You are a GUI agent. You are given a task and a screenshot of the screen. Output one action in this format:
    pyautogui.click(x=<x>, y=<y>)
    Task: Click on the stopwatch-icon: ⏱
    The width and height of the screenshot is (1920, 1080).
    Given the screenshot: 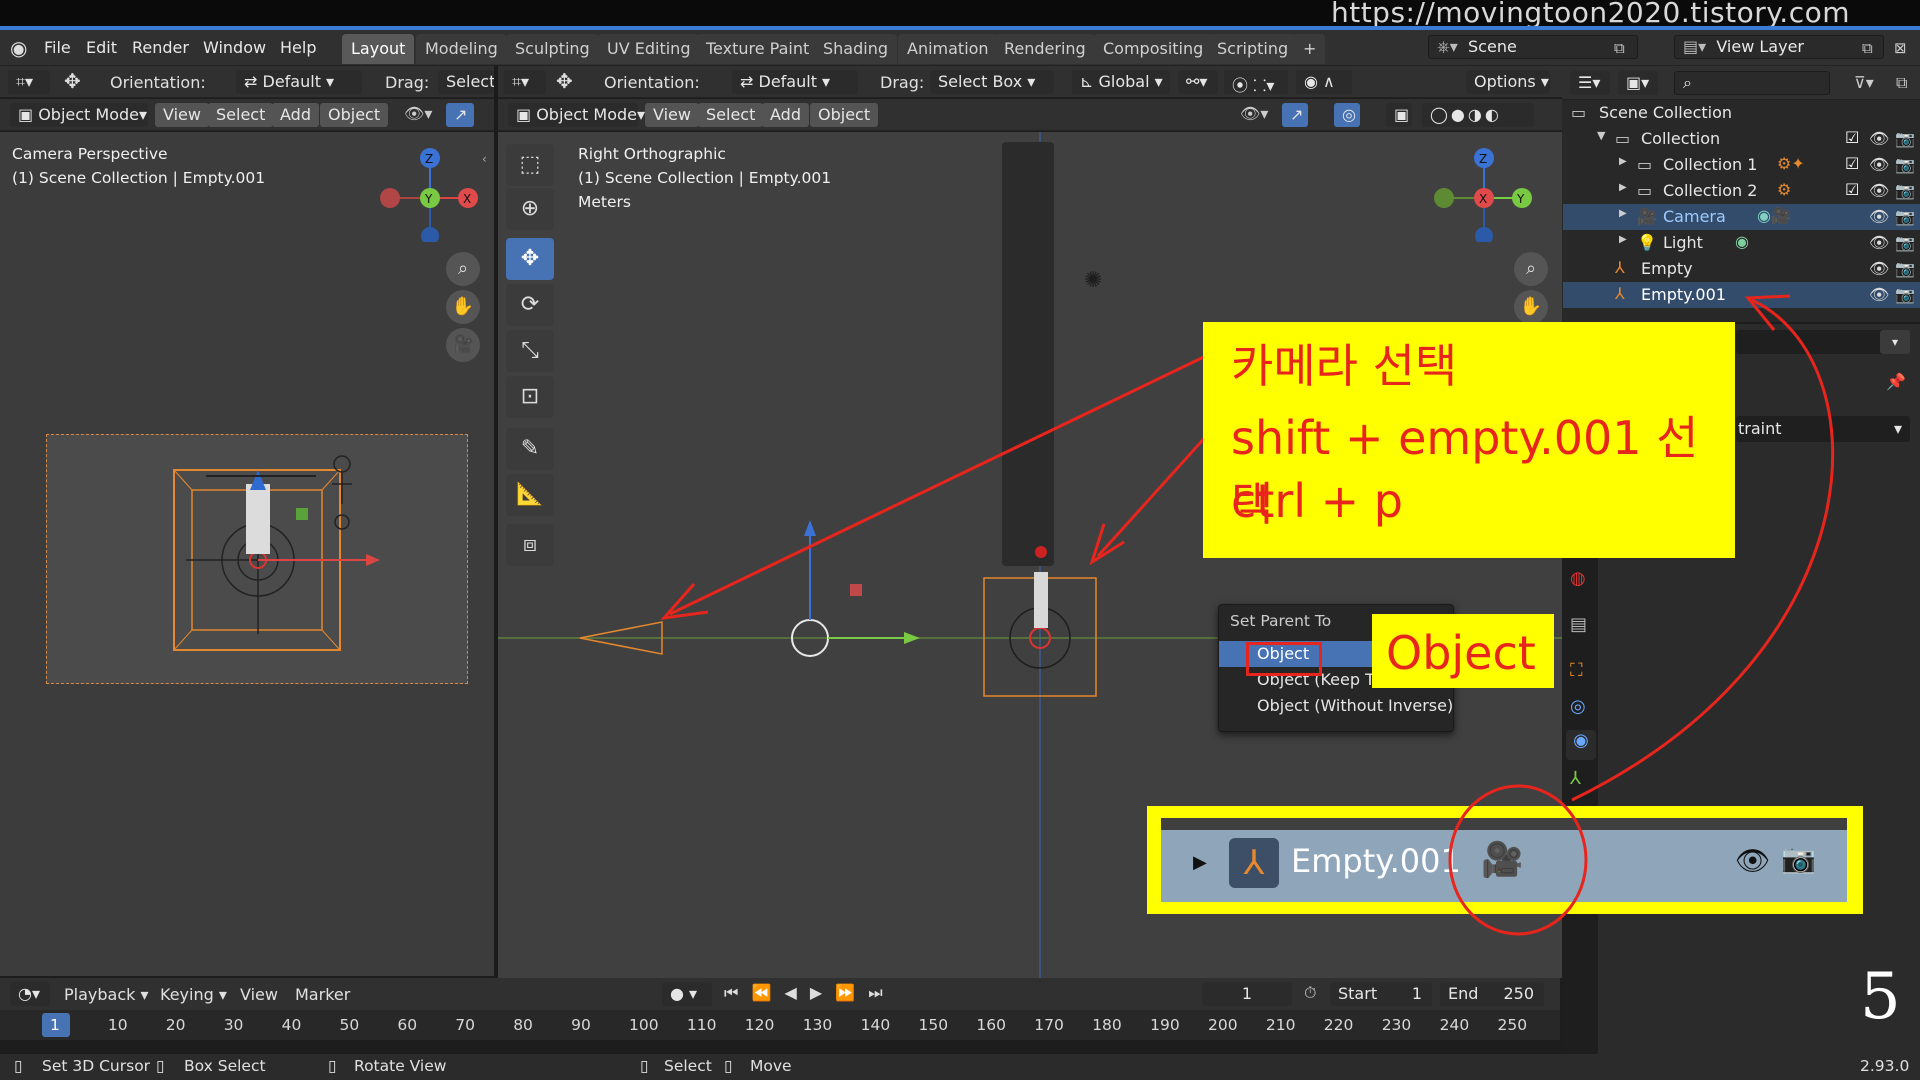 What is the action you would take?
    pyautogui.click(x=1310, y=993)
    